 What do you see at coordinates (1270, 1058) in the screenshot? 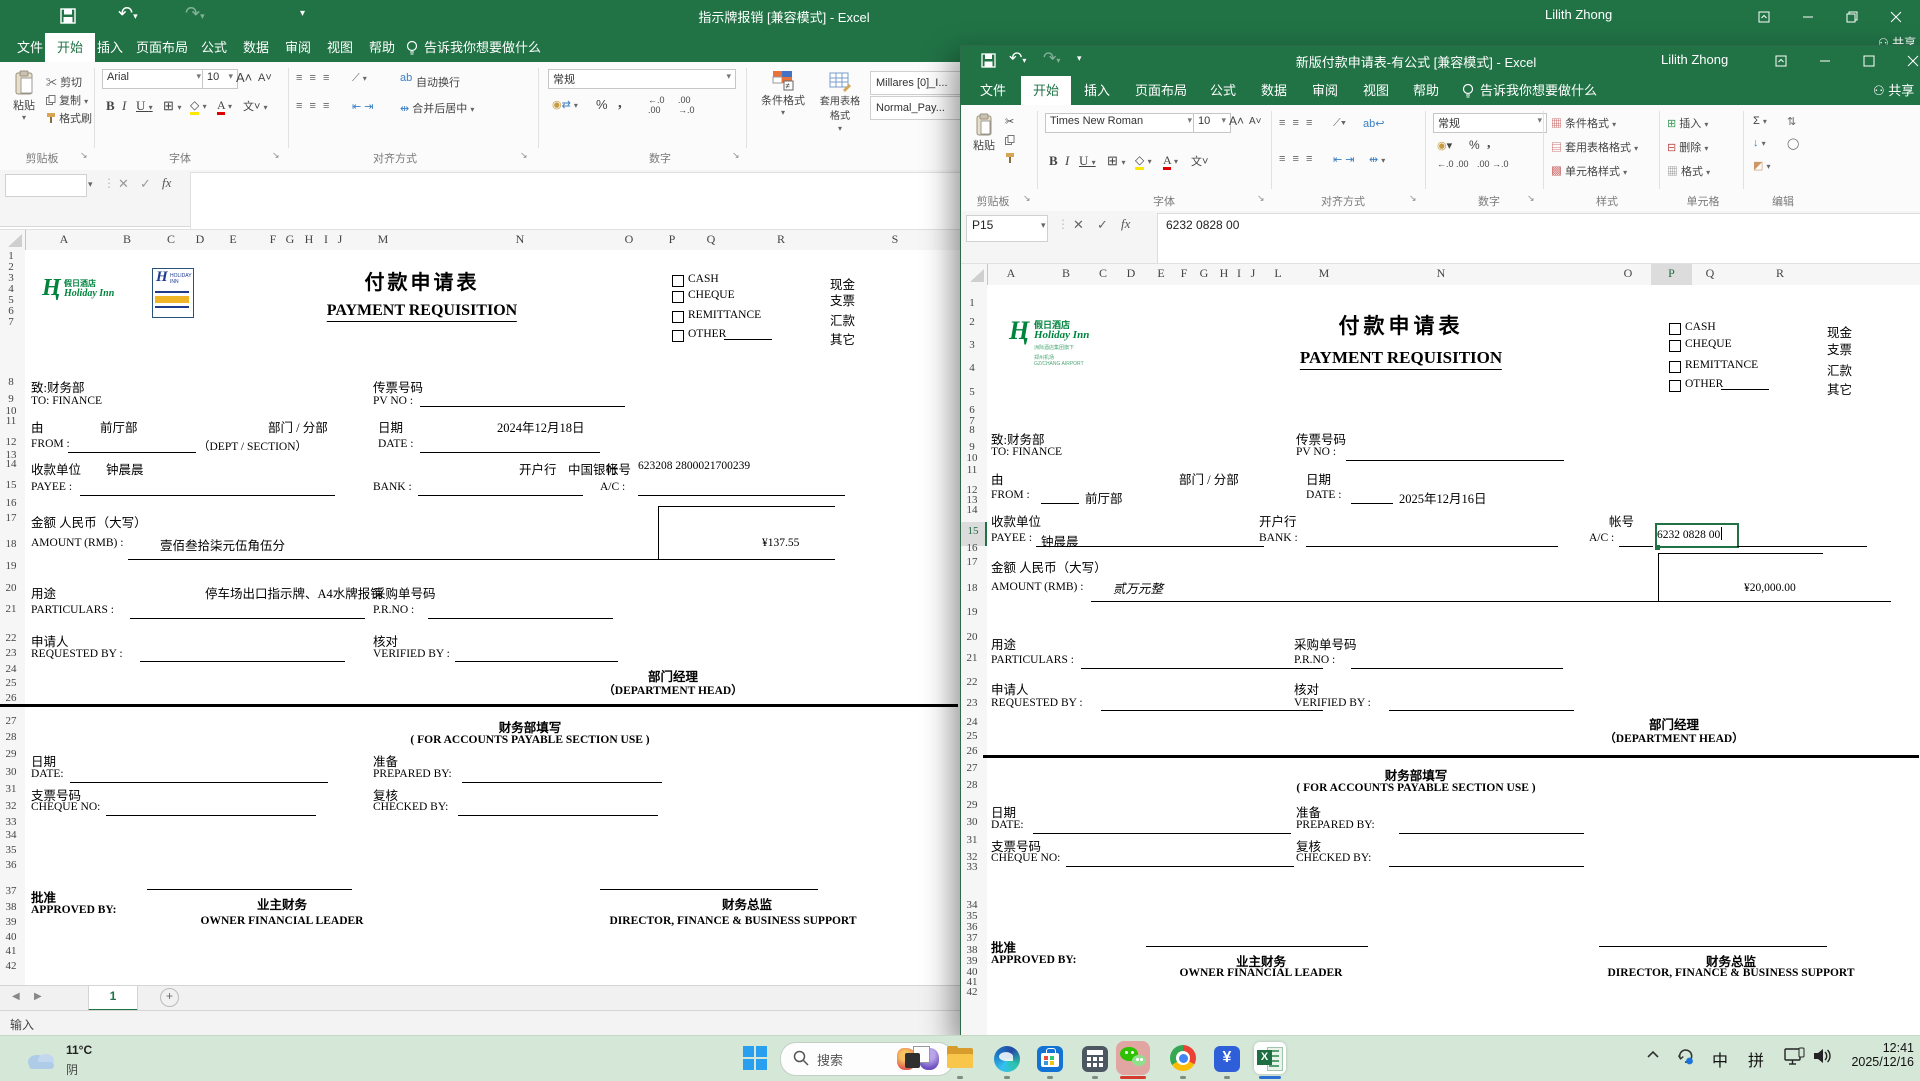
I see `excel-icon: X` at bounding box center [1270, 1058].